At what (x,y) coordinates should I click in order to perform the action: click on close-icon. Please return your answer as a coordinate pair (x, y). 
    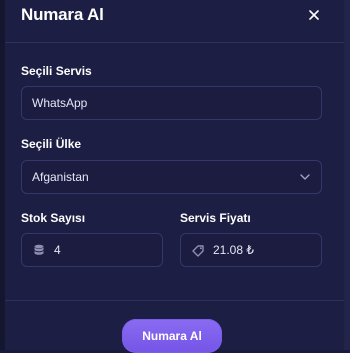
    Looking at the image, I should click on (314, 15).